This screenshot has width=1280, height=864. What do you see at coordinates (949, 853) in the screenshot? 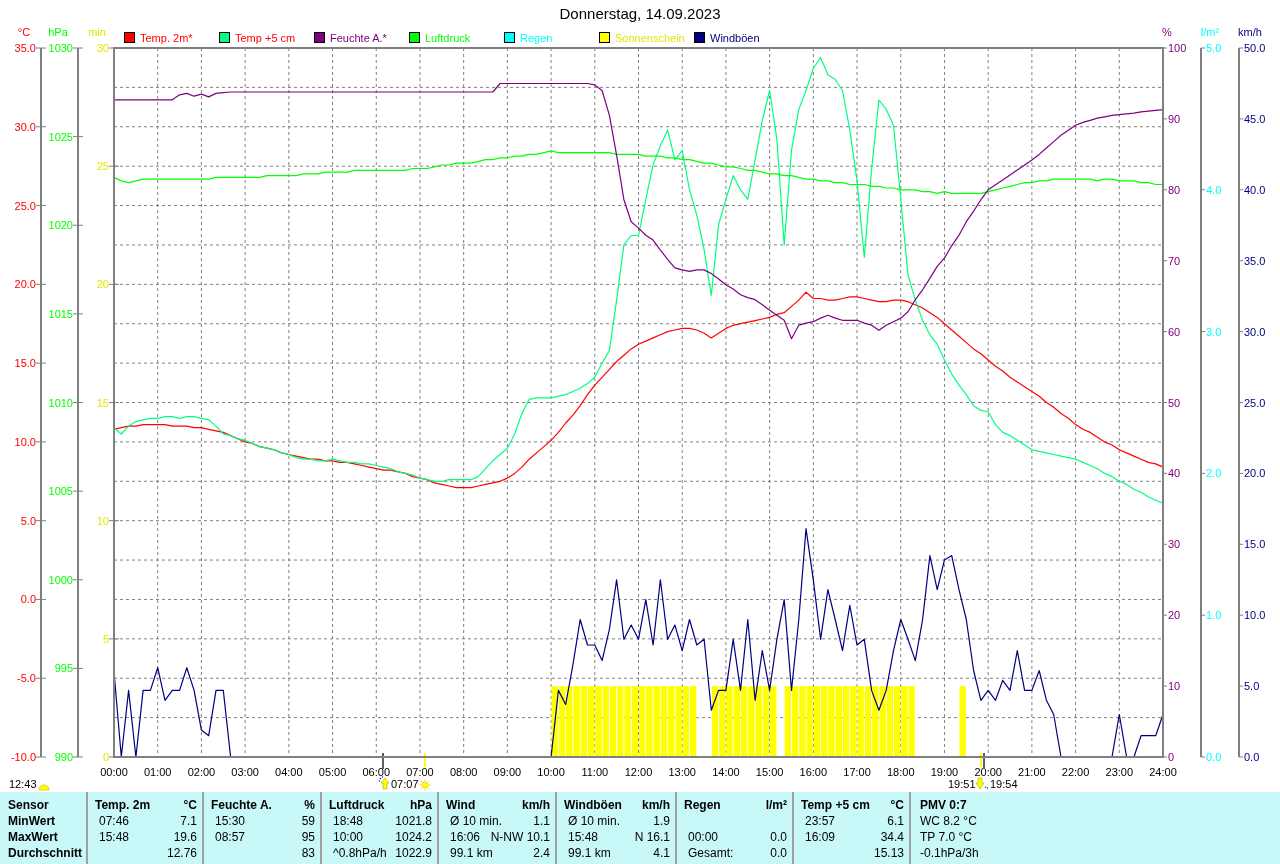
I see `table-cell: -0.1hPa/3h` at bounding box center [949, 853].